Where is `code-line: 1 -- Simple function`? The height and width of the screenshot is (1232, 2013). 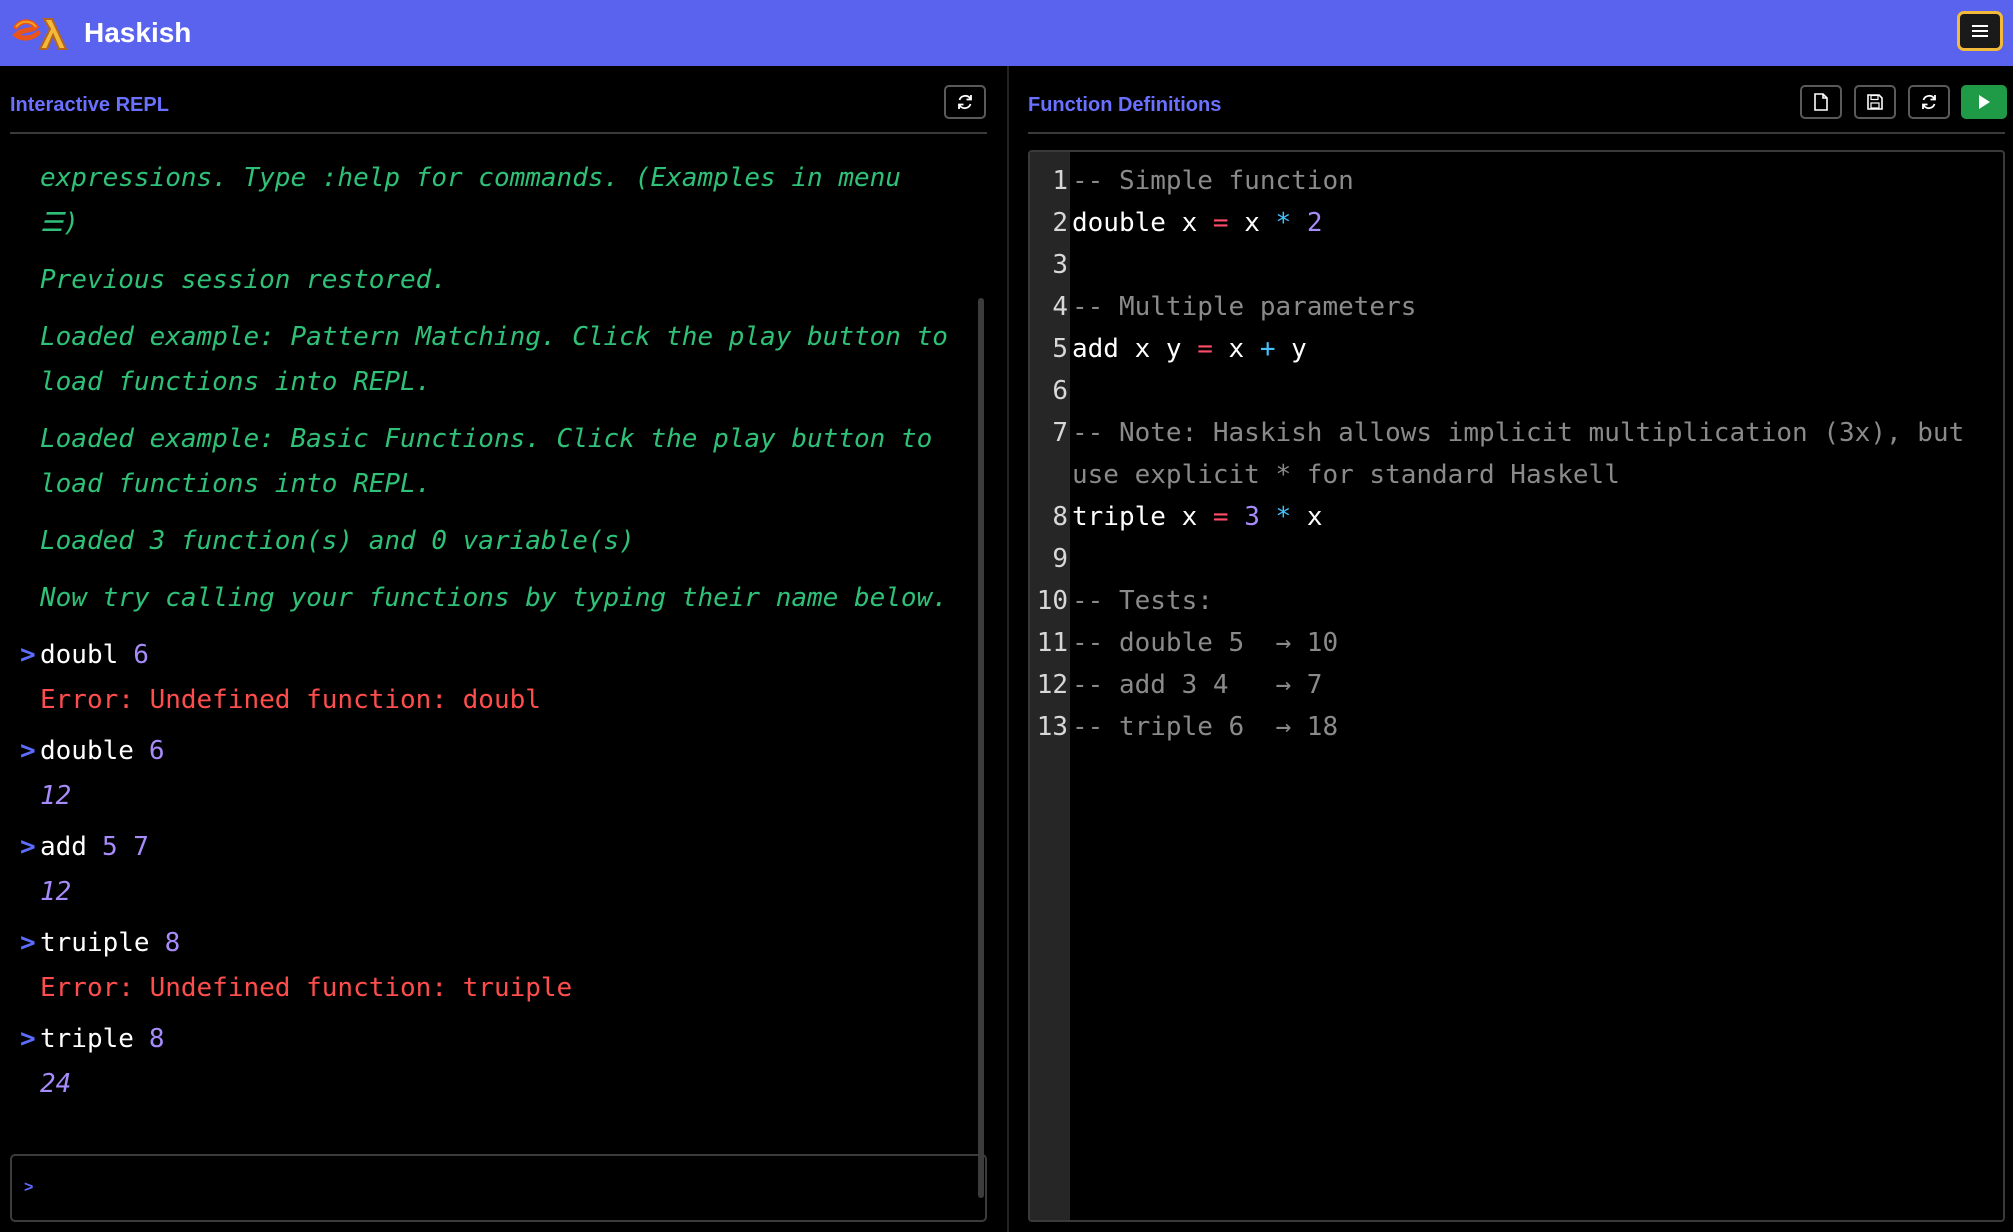 code-line: 1 -- Simple function is located at coordinates (1516, 181).